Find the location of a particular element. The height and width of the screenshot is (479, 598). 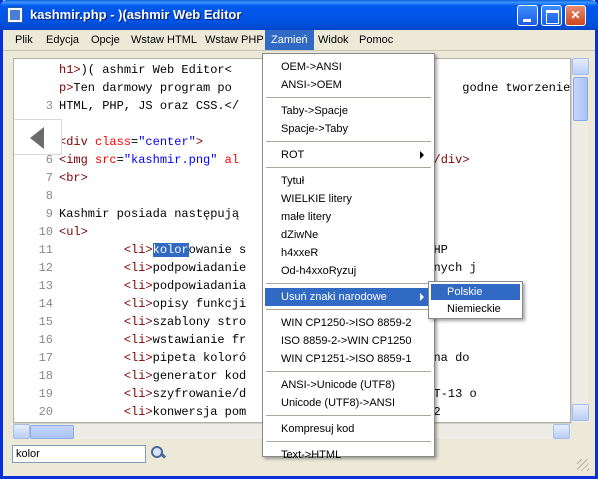

menu-item-unicode-utf8-ansi: Unicode (UTF8)->ANSI is located at coordinates (348, 403).